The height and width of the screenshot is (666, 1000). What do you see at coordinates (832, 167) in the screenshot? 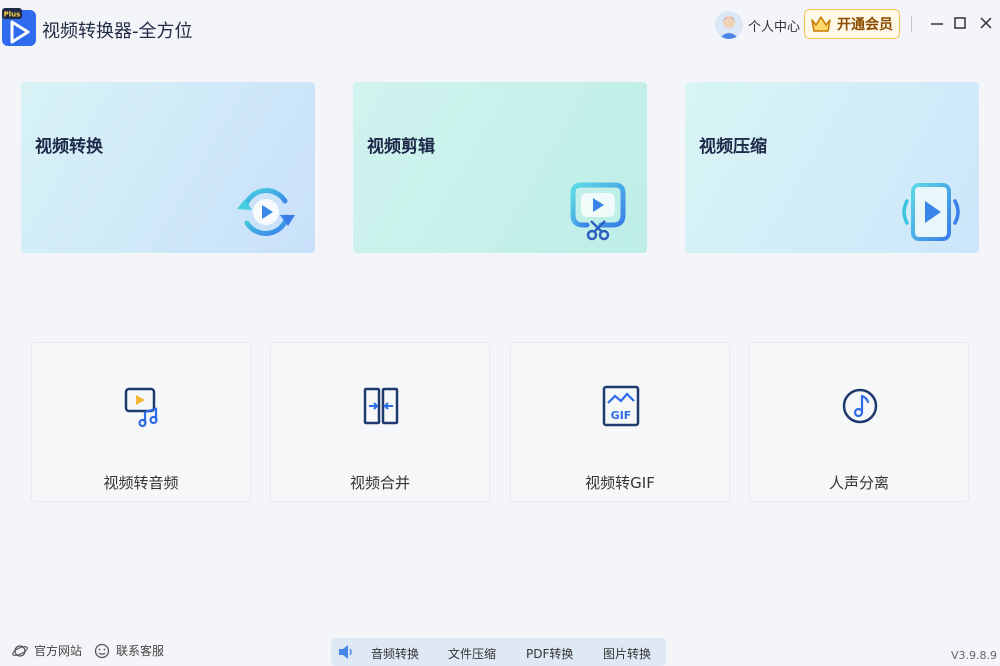
I see `video-compress-card: 视频压缩` at bounding box center [832, 167].